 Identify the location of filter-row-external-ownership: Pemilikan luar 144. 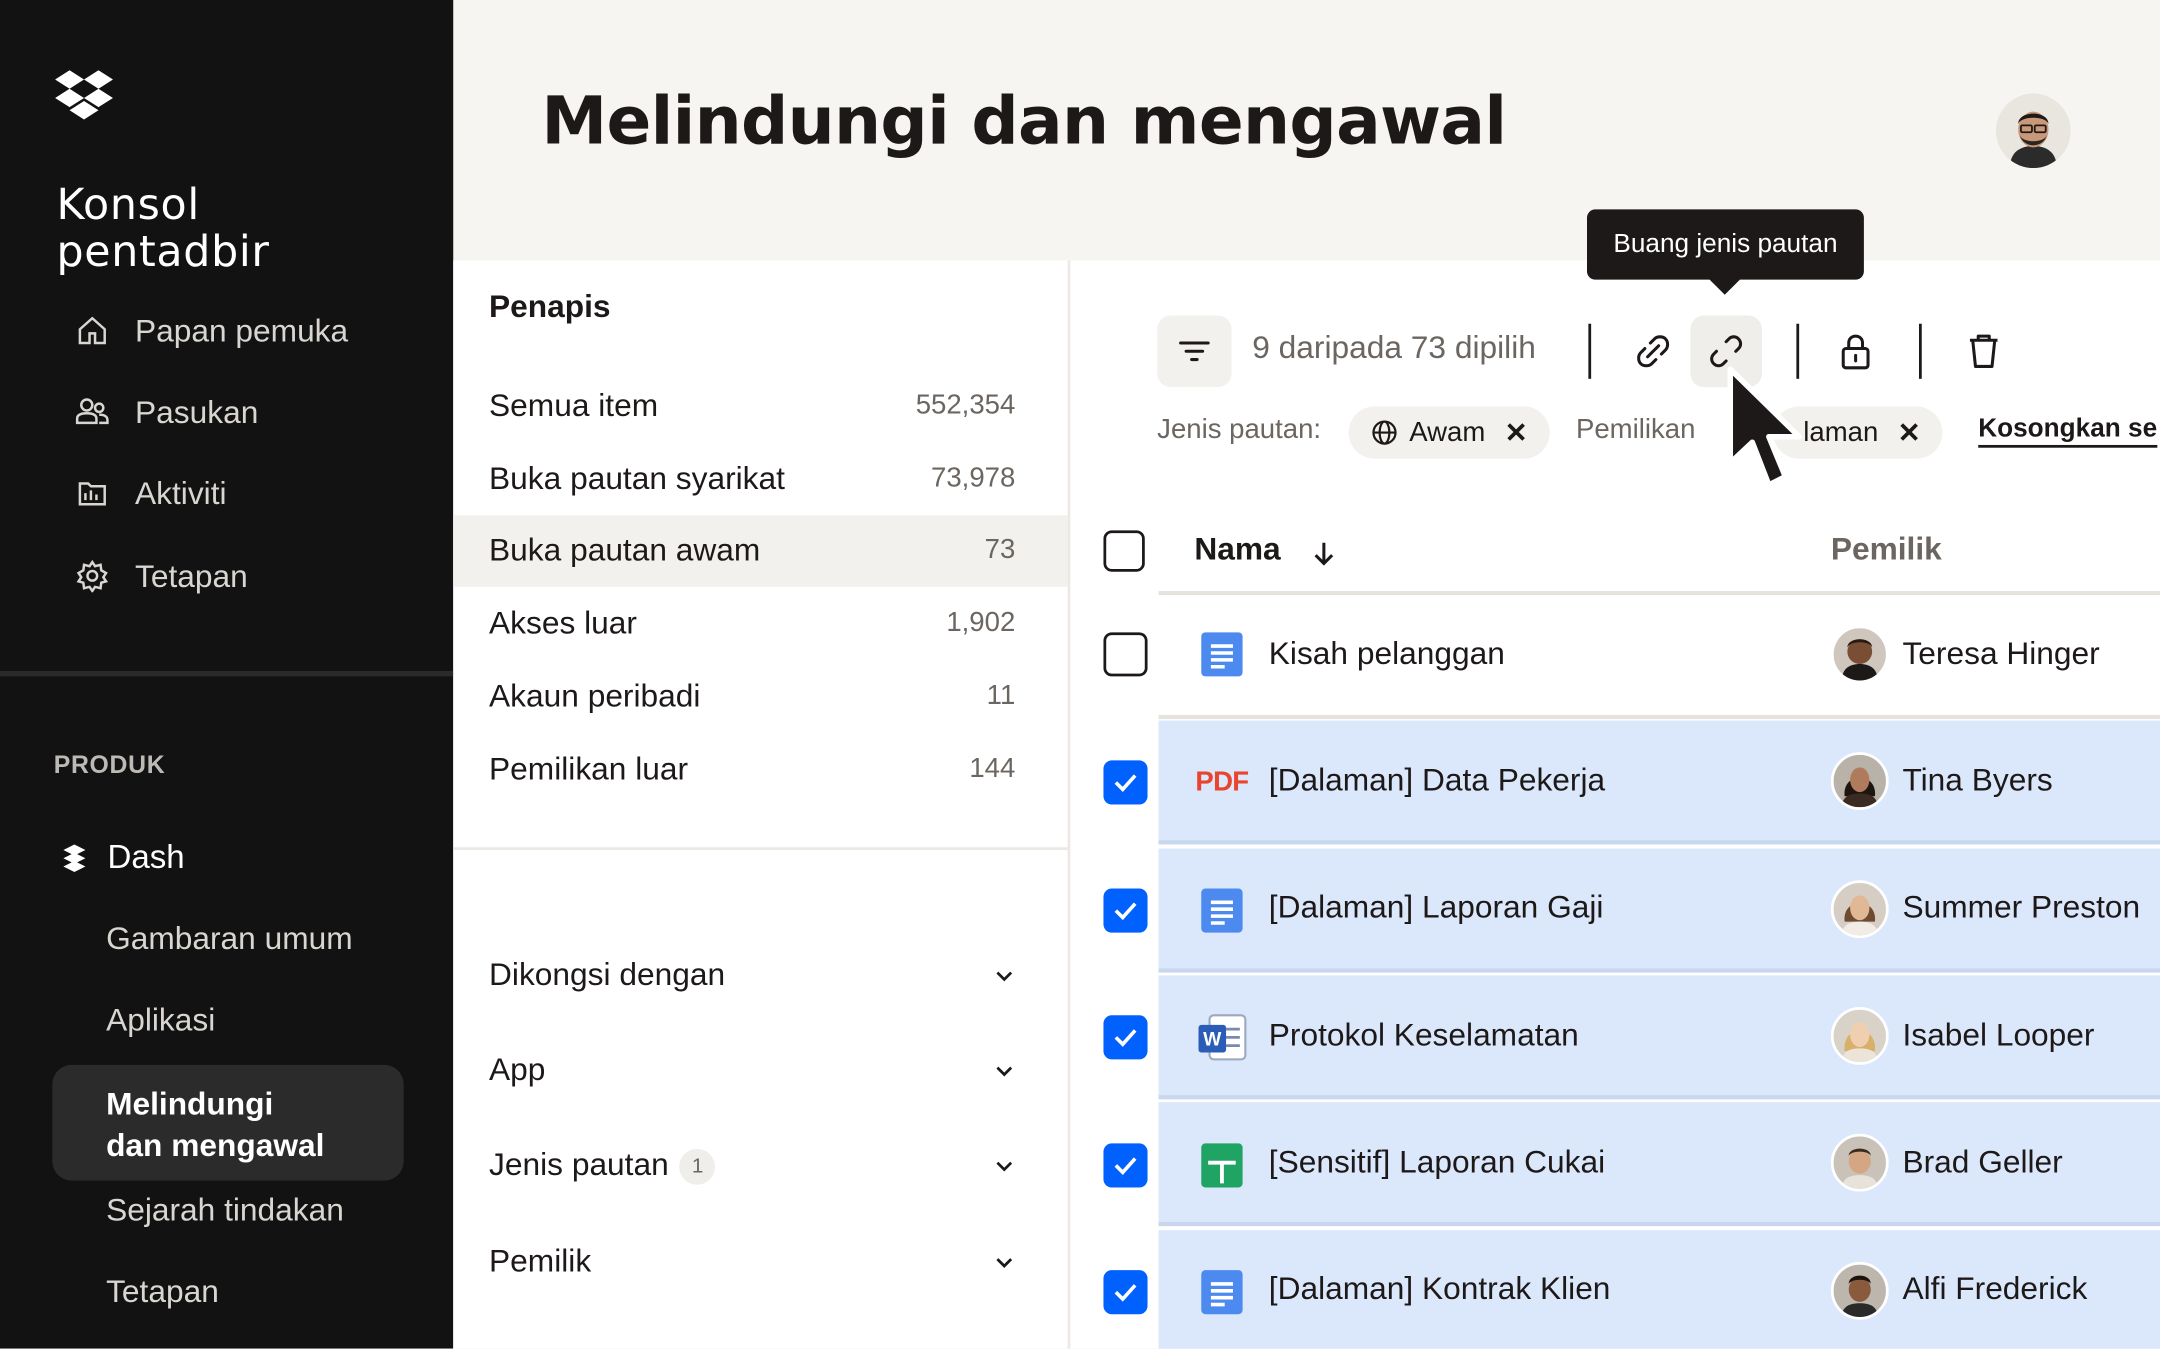
(760, 770).